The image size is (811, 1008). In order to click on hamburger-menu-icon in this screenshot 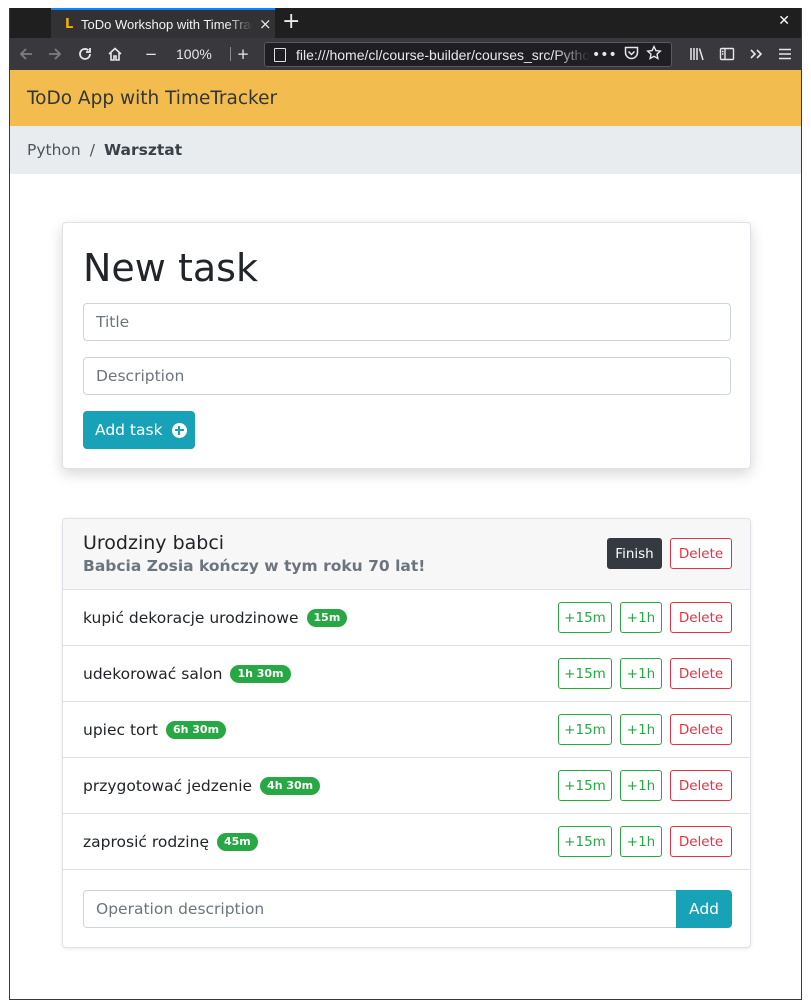, I will do `click(785, 54)`.